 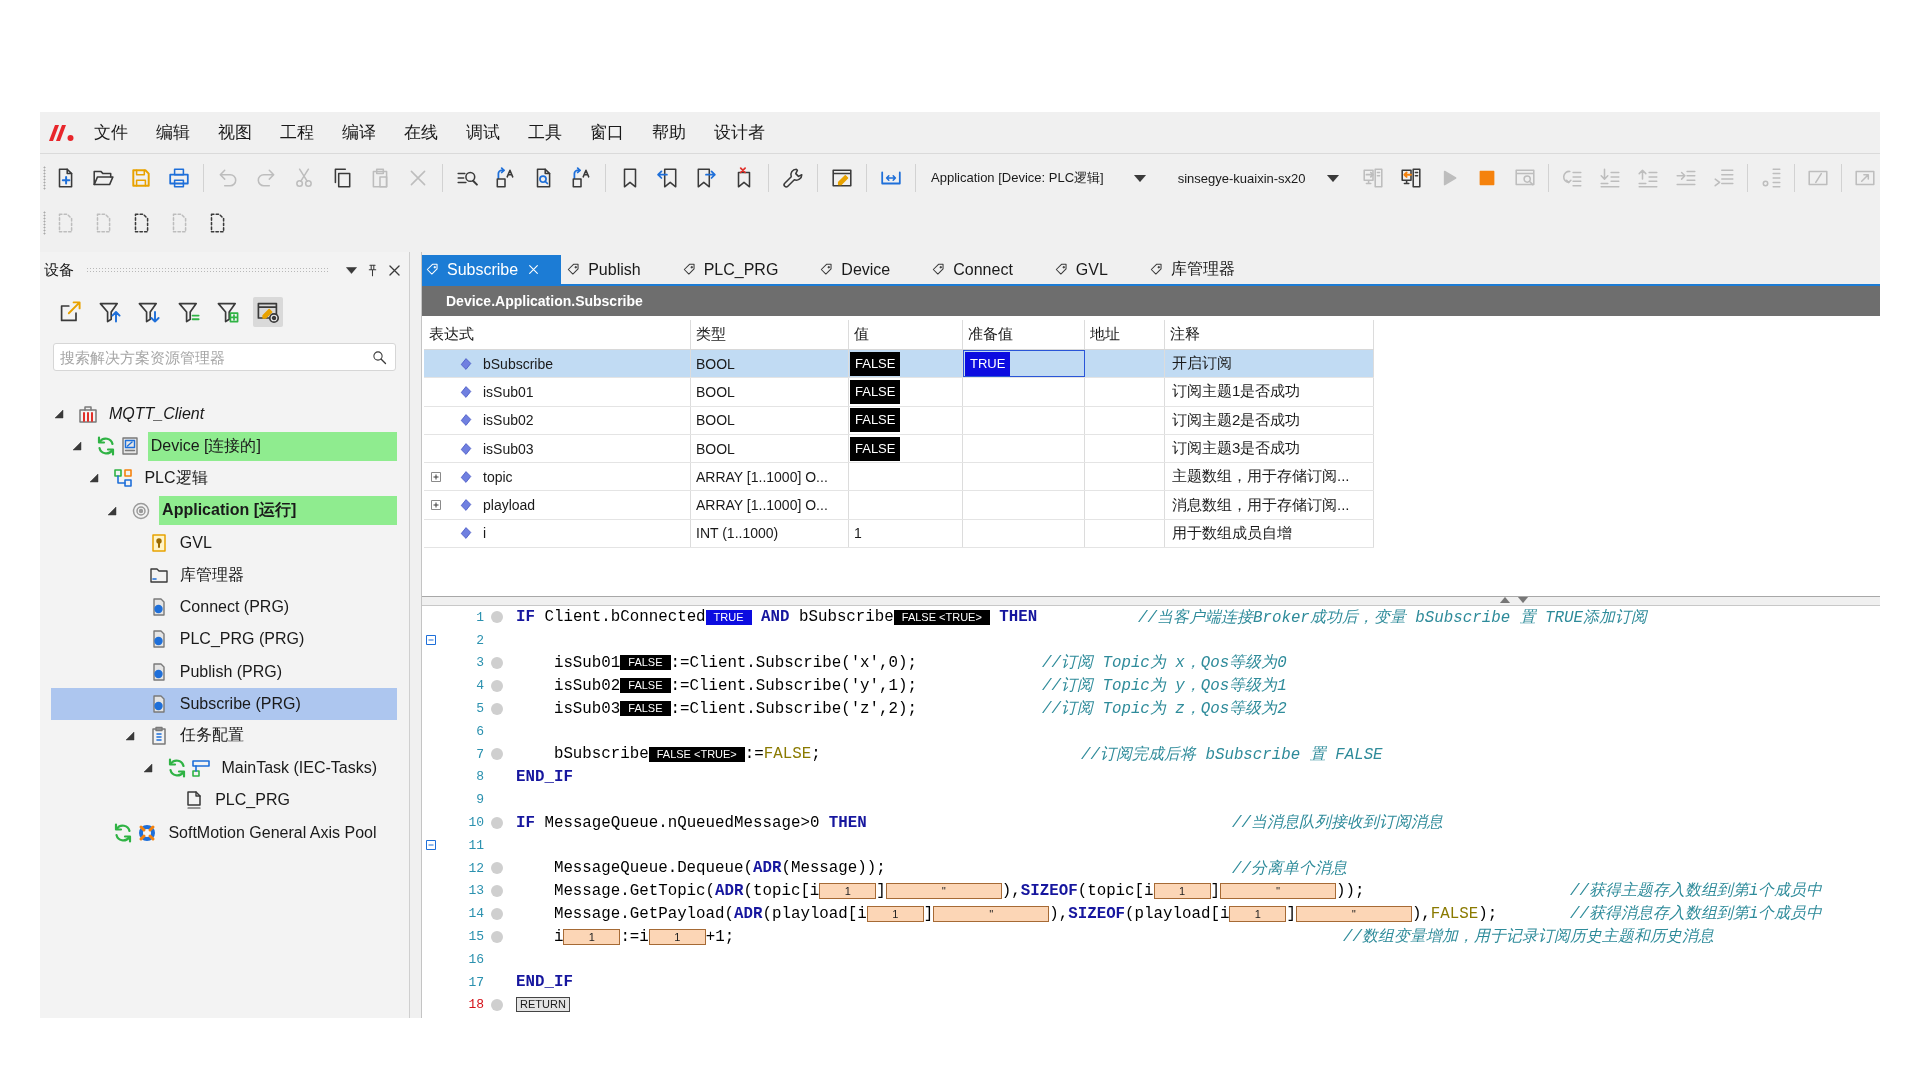 What do you see at coordinates (1125, 334) in the screenshot?
I see `column-header: 地址` at bounding box center [1125, 334].